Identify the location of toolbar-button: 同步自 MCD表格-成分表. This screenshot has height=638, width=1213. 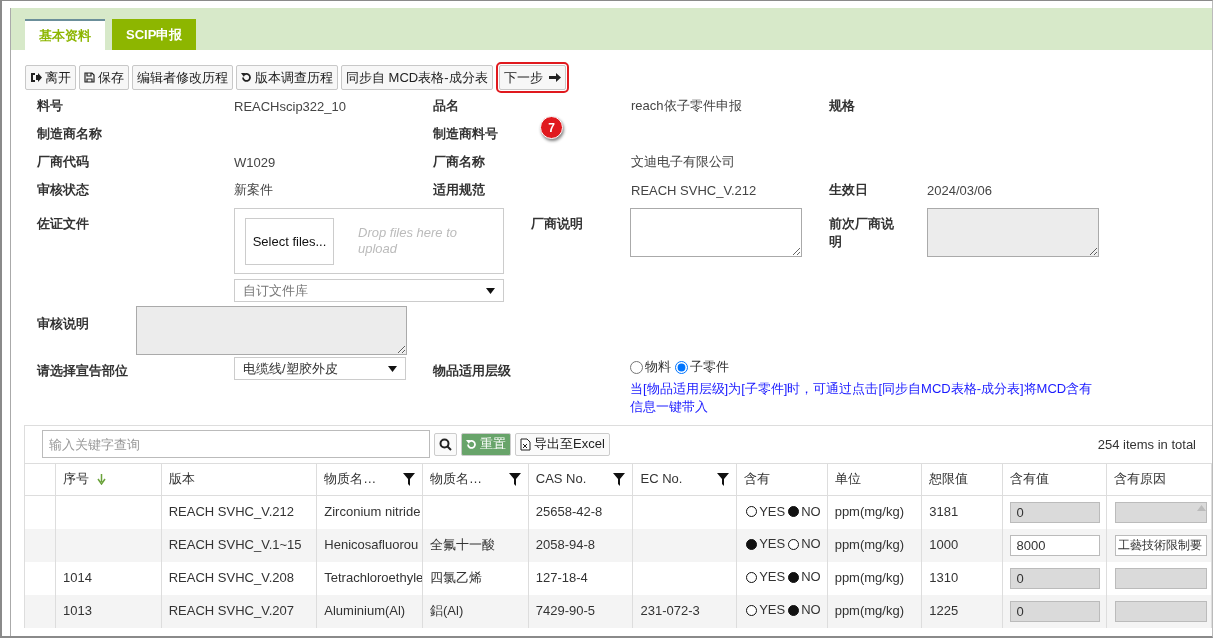
(417, 77).